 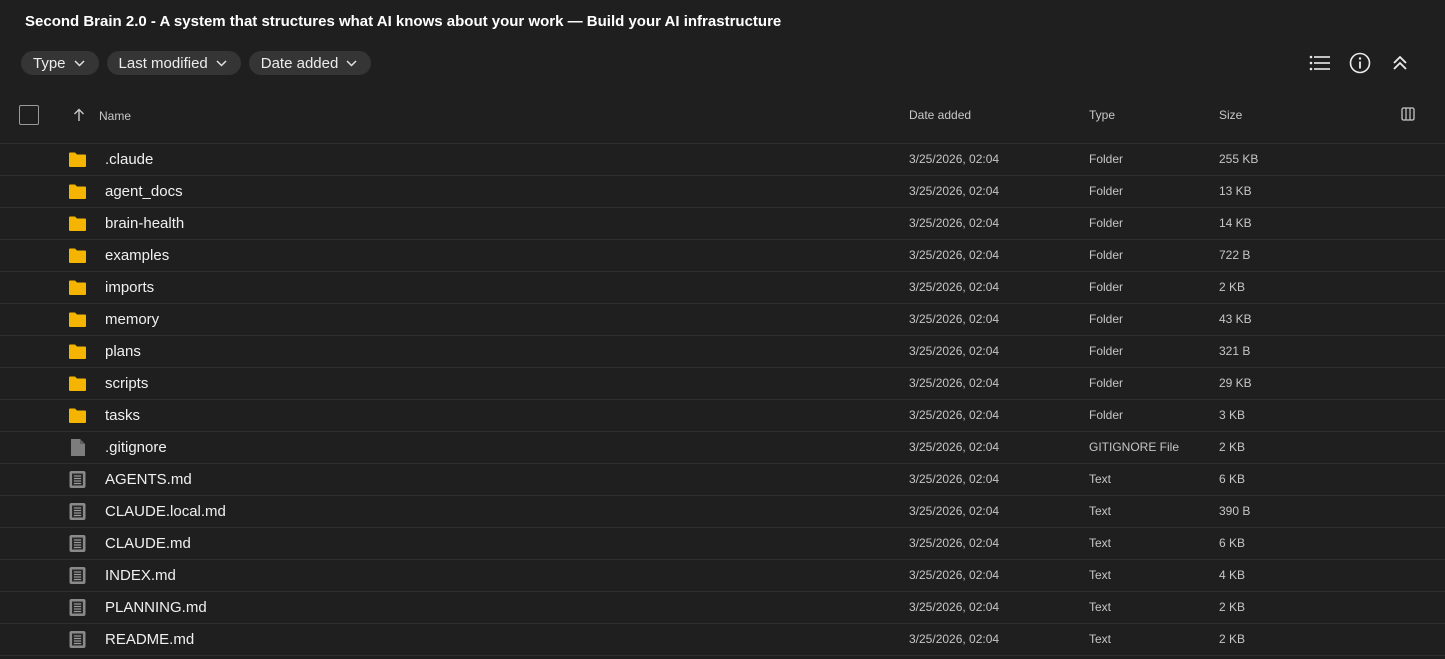 I want to click on file-name: scripts, so click(x=127, y=383).